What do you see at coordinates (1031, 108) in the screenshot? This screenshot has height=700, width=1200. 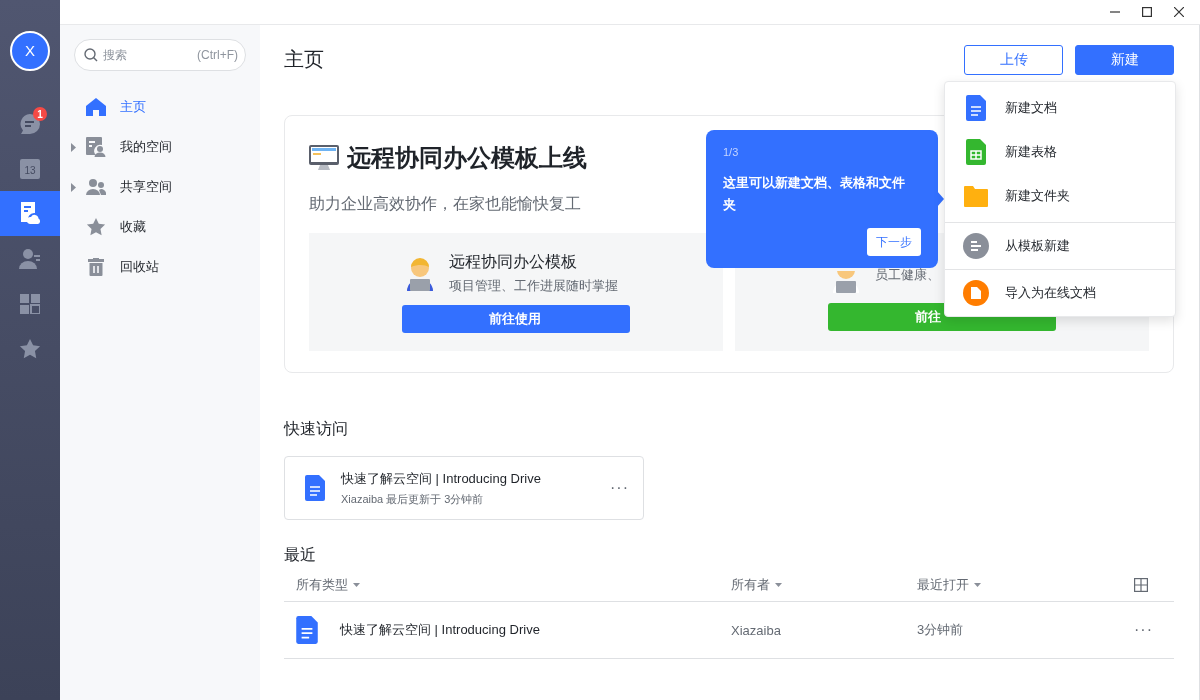 I see `menu-item: 新建文档` at bounding box center [1031, 108].